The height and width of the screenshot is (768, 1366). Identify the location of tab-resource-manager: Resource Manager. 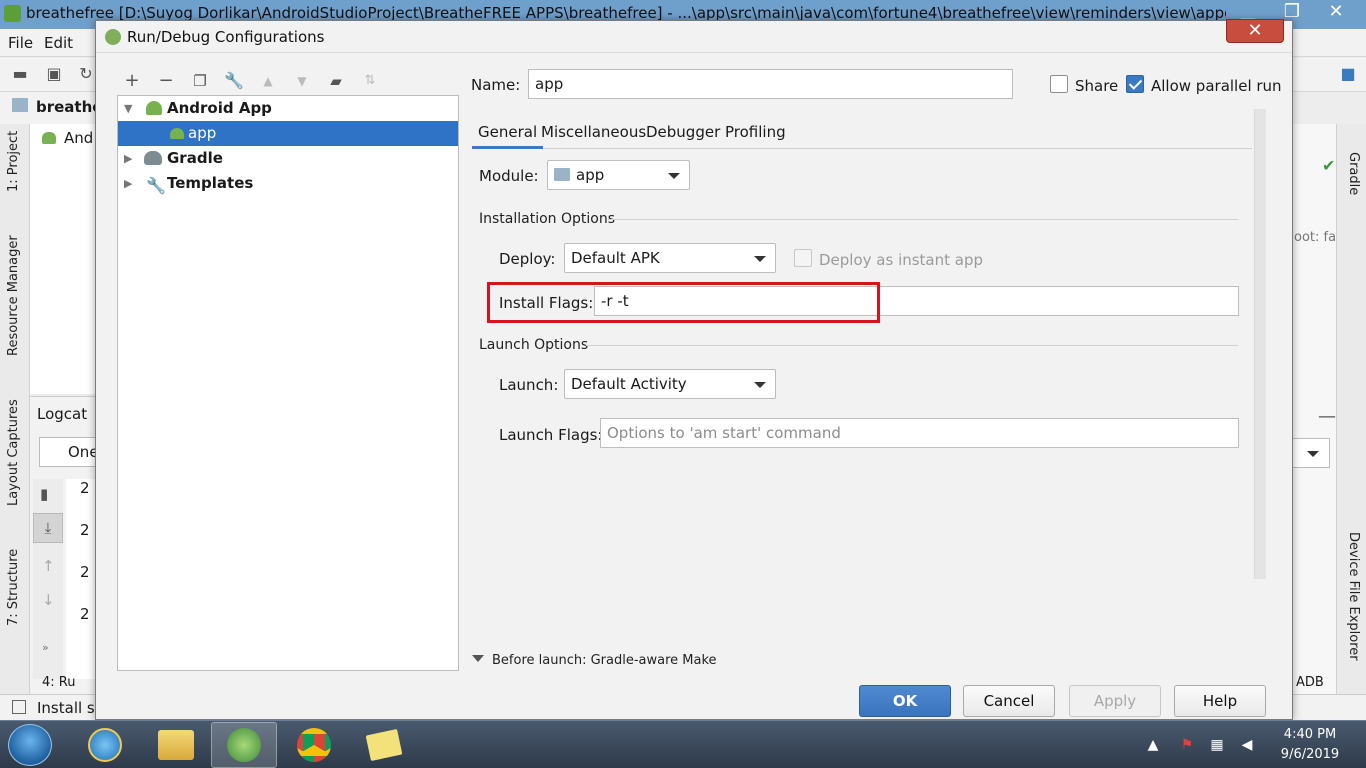
(13, 295).